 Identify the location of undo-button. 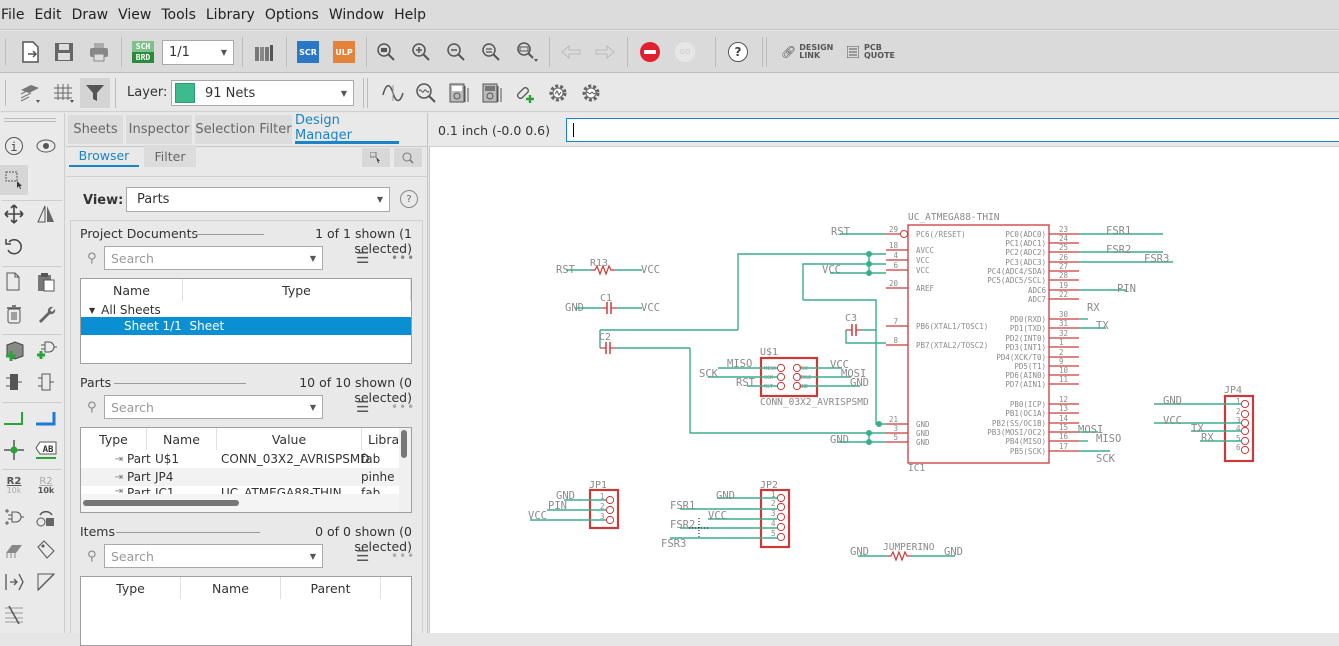
(571, 52).